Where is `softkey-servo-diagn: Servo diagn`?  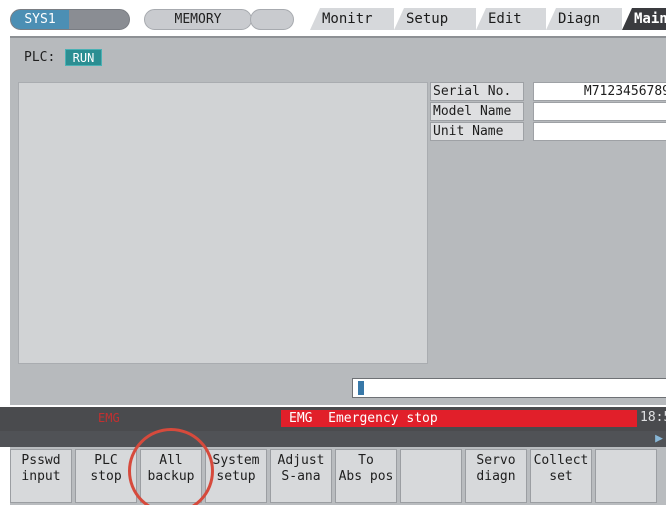
softkey-servo-diagn: Servo diagn is located at coordinates (496, 476).